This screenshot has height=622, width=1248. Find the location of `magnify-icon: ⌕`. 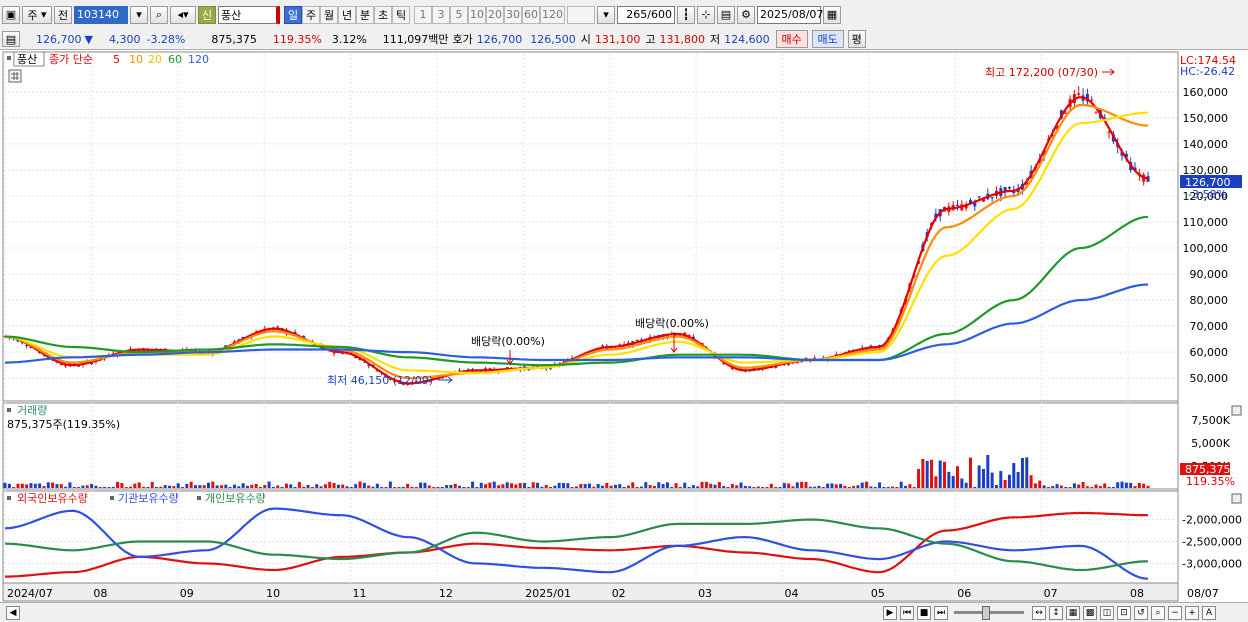

magnify-icon: ⌕ is located at coordinates (1158, 612).